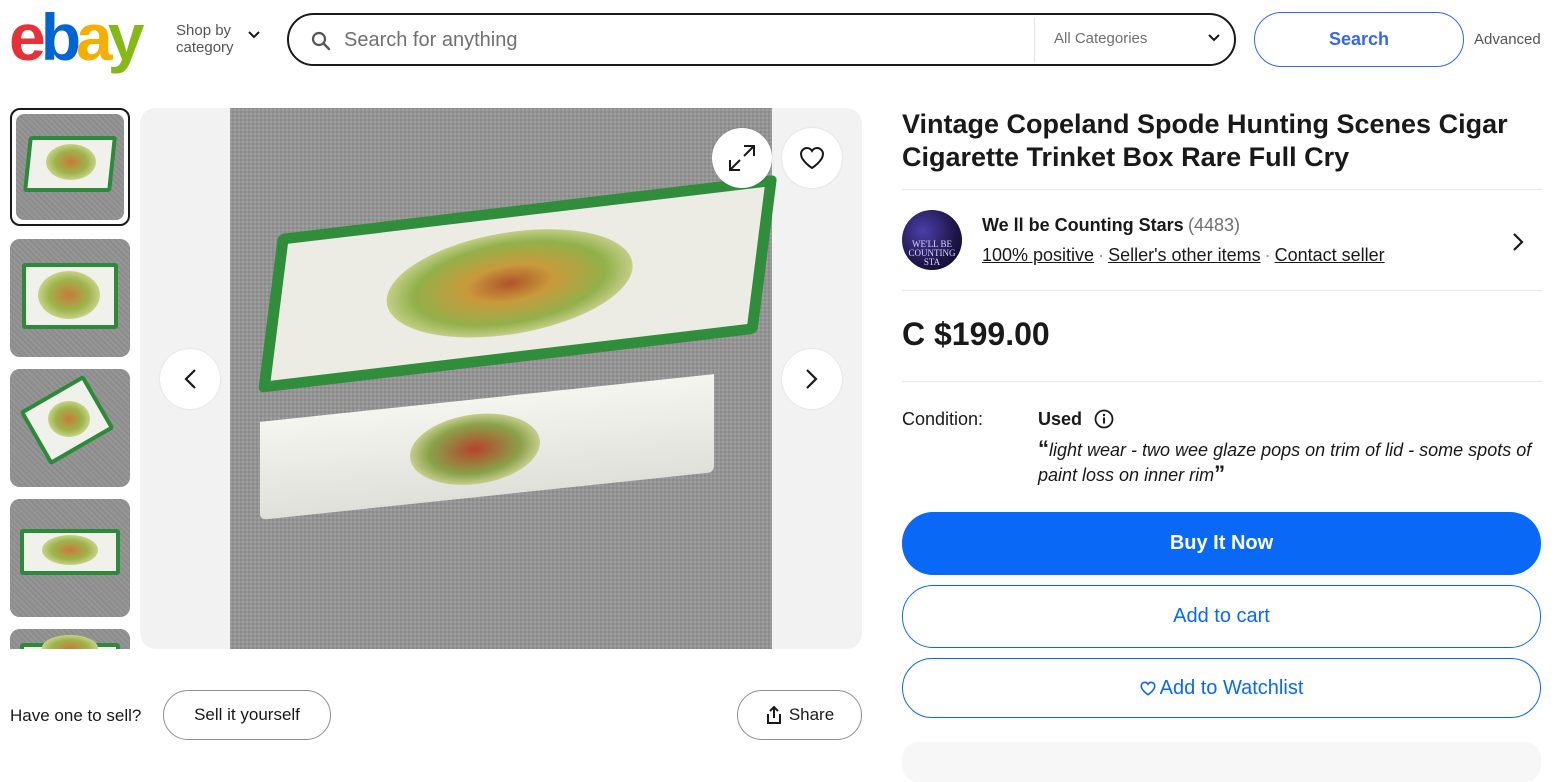  Describe the element at coordinates (1104, 419) in the screenshot. I see `info-icon` at that location.